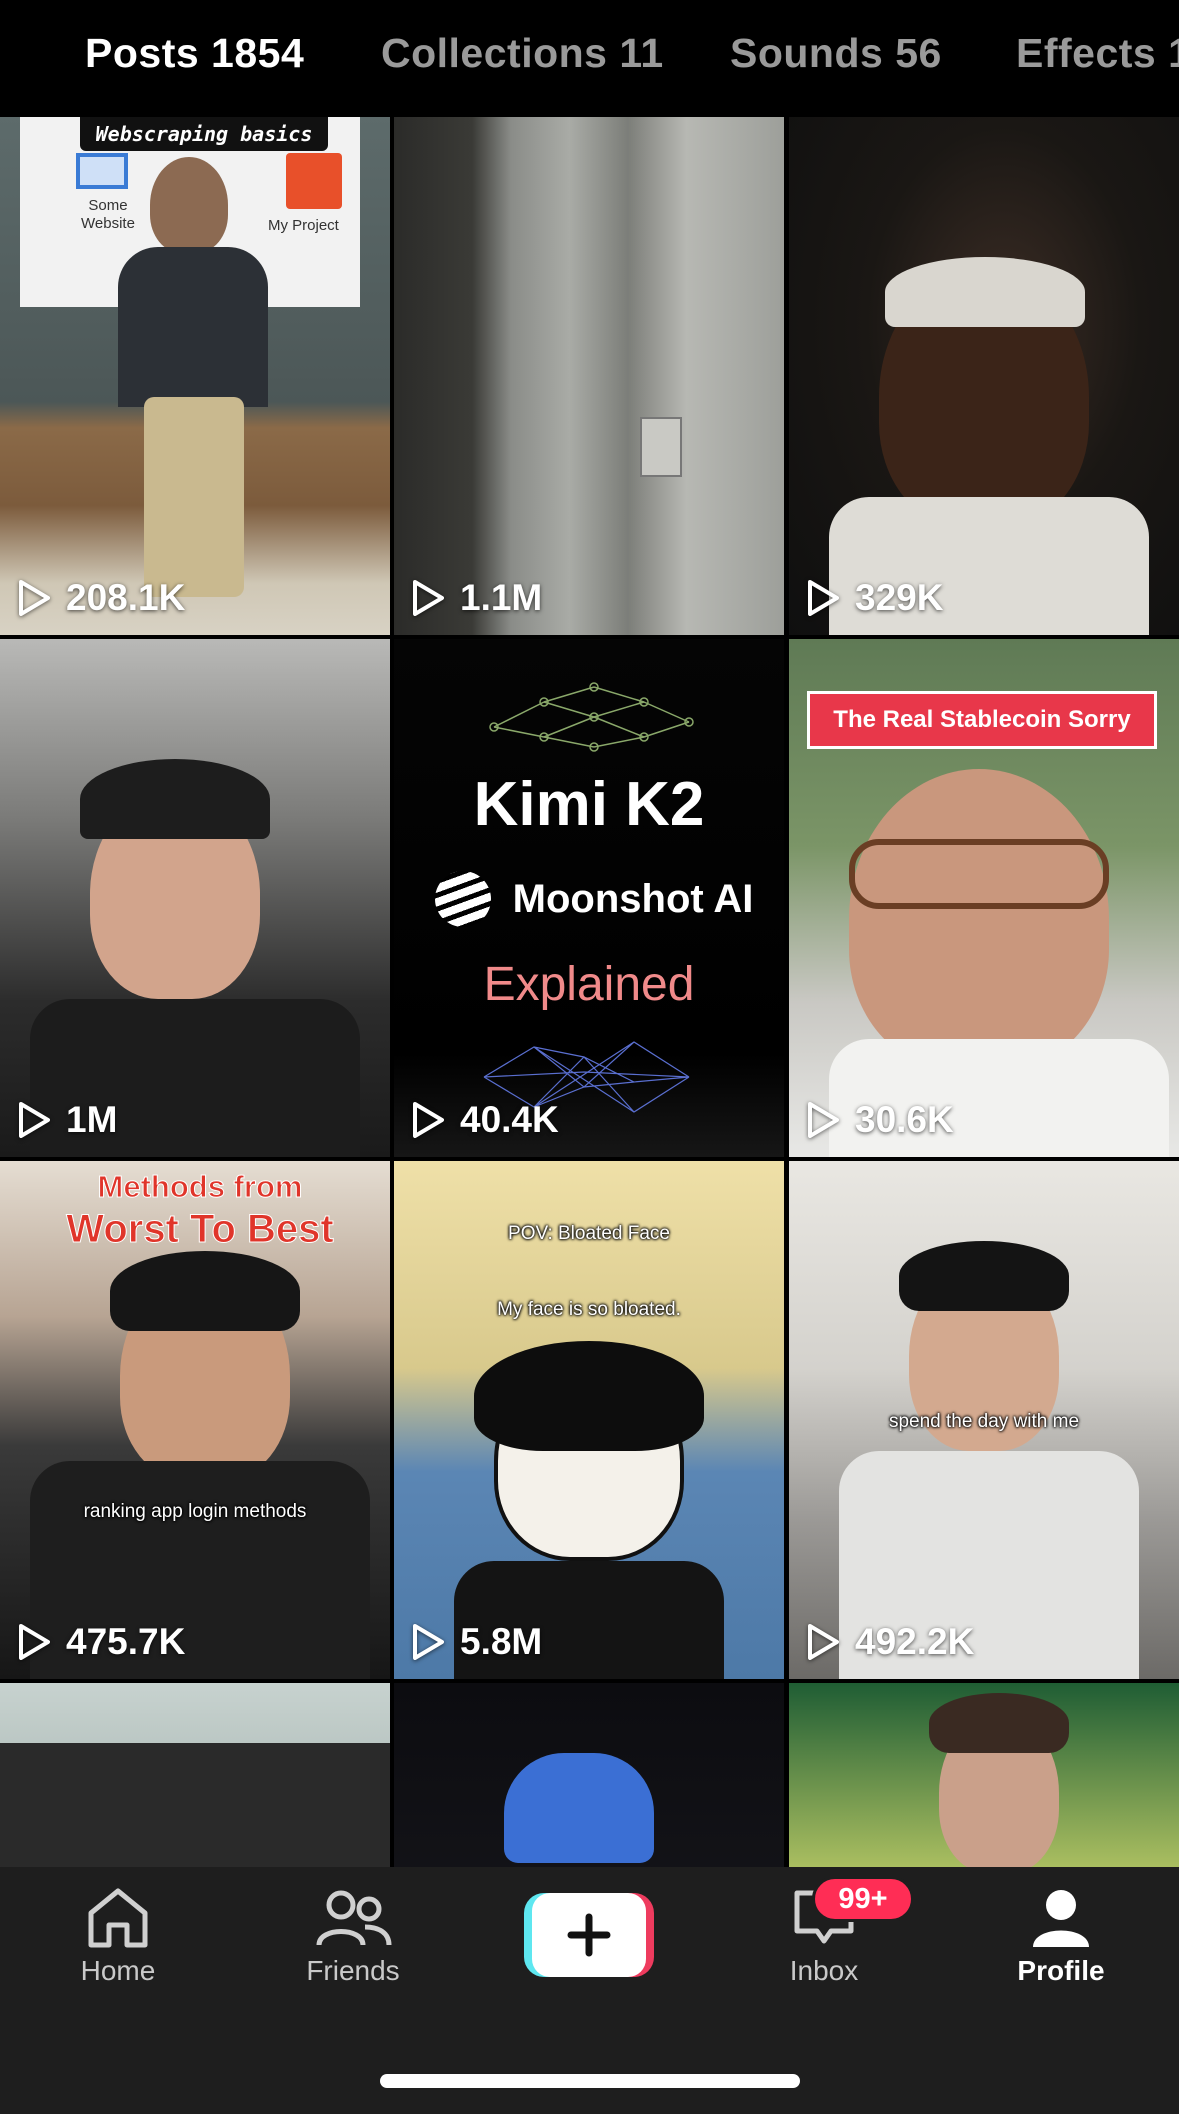 The image size is (1179, 2114). What do you see at coordinates (899, 597) in the screenshot?
I see `view-count-label: 329K` at bounding box center [899, 597].